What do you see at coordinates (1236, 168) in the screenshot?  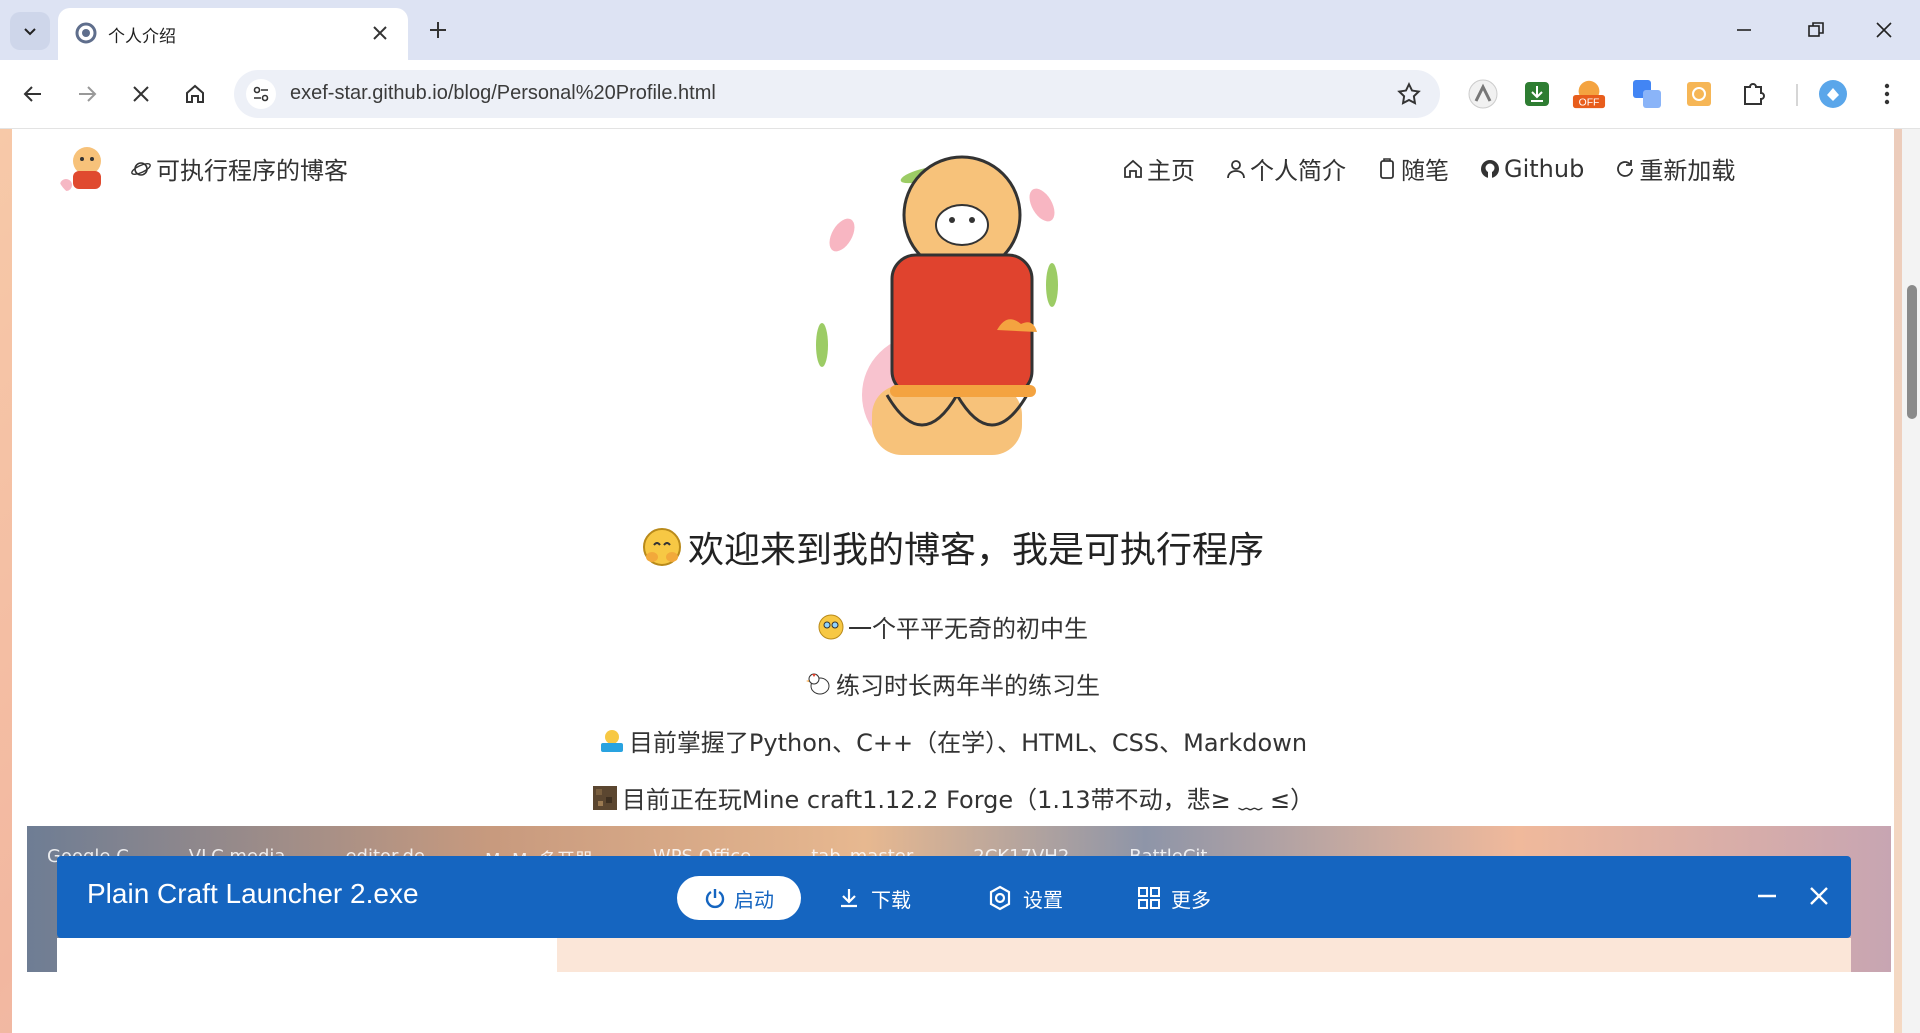 I see `user-icon` at bounding box center [1236, 168].